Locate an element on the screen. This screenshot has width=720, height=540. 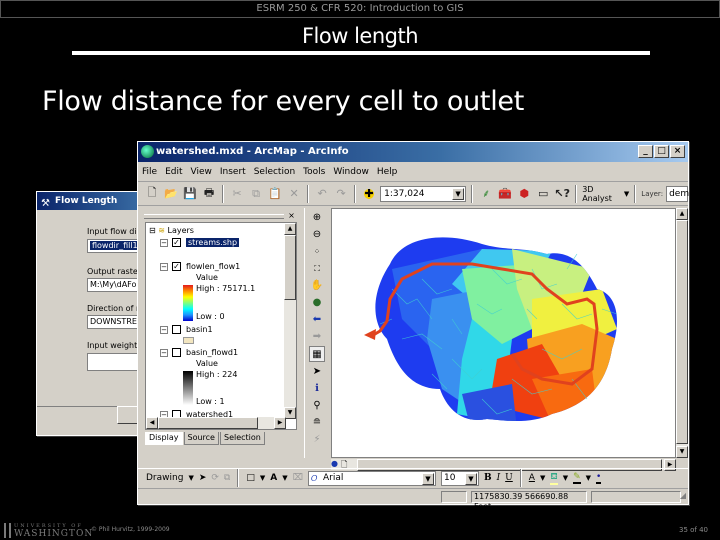
map-vertical-scrollbar: ▲ ▼ is located at coordinates (682, 333).